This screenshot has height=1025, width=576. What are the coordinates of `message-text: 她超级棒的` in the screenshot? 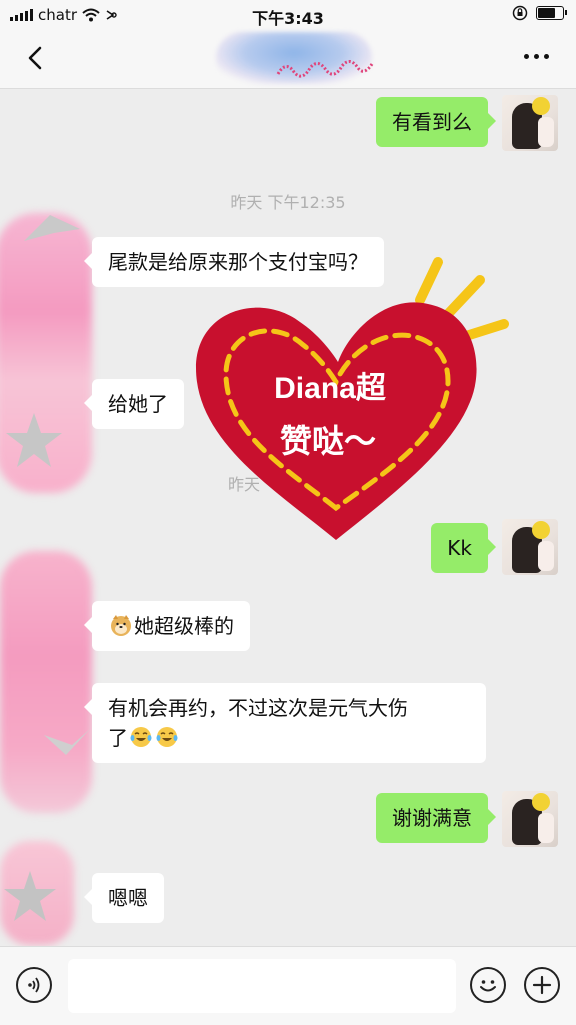 It's located at (184, 626).